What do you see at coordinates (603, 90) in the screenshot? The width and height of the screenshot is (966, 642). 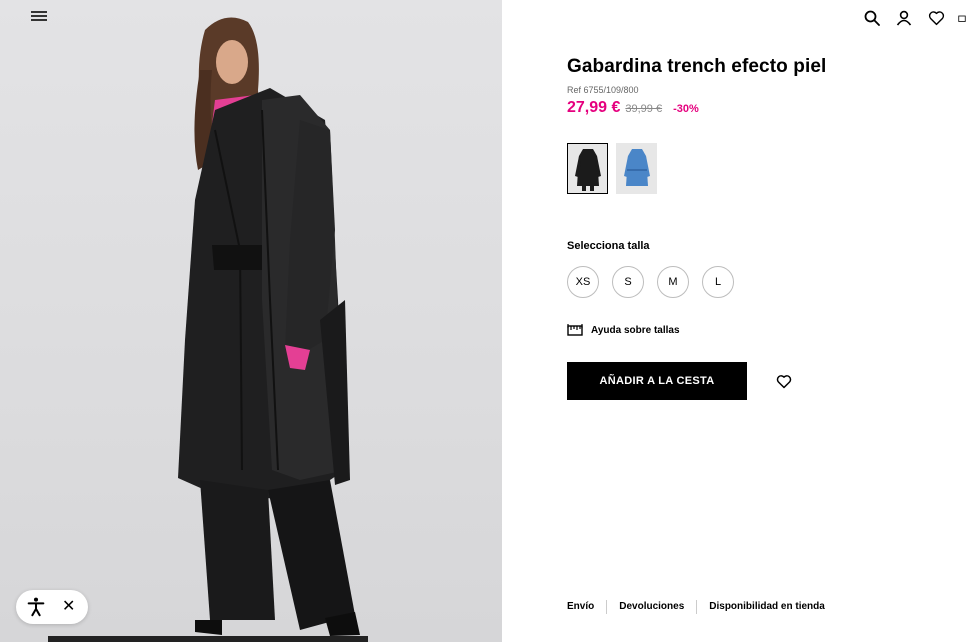 I see `product-ref: Ref 6755/109/800` at bounding box center [603, 90].